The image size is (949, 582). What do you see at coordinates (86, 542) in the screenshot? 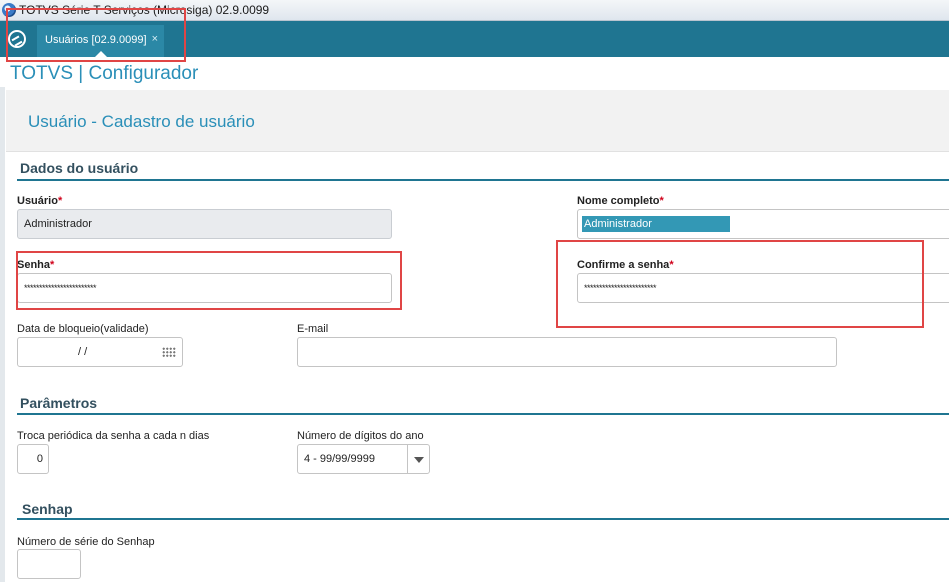
I see `serie-senhap-label: Número de série do Senhap` at bounding box center [86, 542].